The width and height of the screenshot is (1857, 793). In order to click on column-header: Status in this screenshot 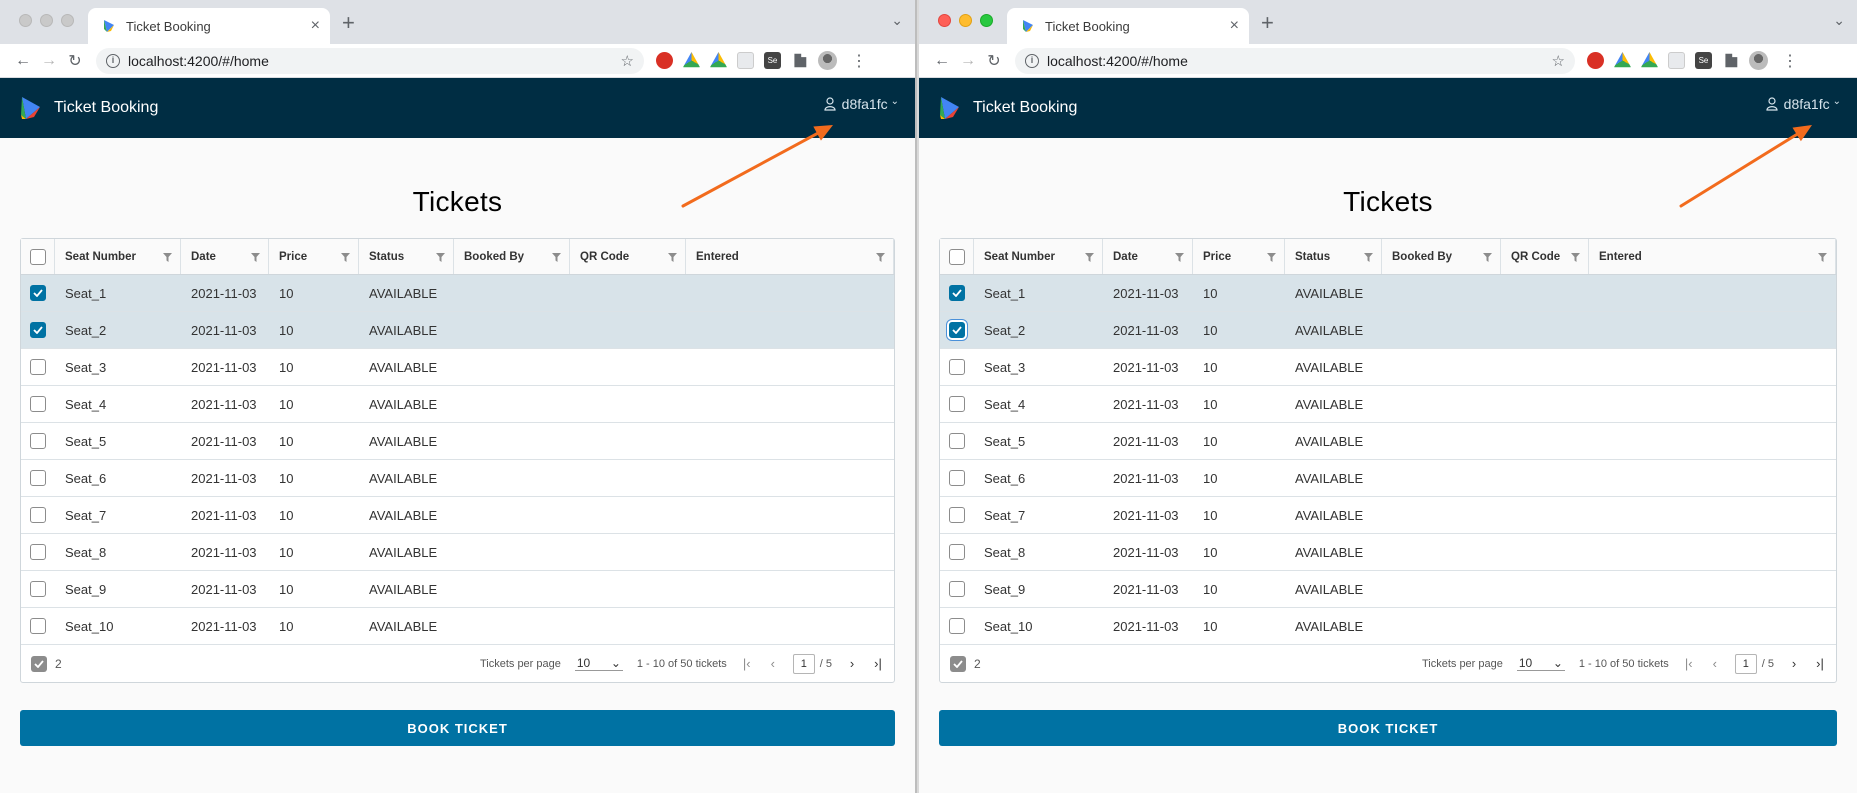, I will do `click(406, 256)`.